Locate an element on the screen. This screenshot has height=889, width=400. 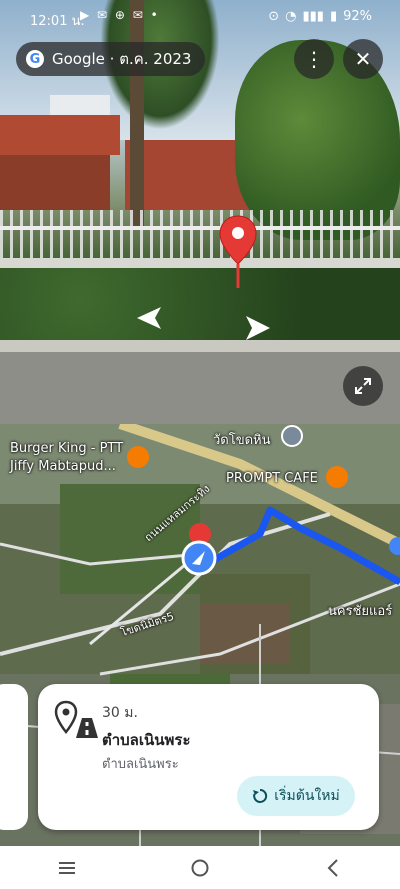
recent-apps-button is located at coordinates (67, 868).